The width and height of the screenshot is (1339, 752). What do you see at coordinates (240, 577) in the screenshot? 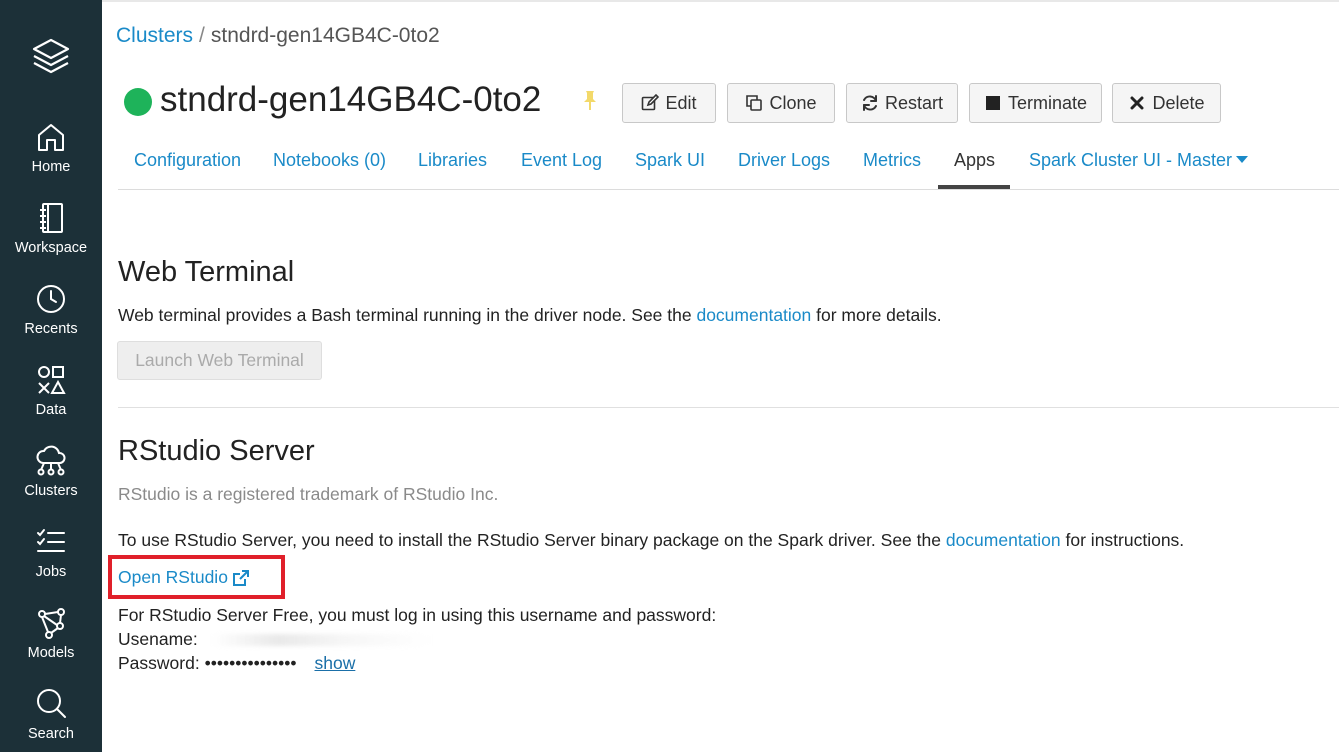
I see `external-link-icon` at bounding box center [240, 577].